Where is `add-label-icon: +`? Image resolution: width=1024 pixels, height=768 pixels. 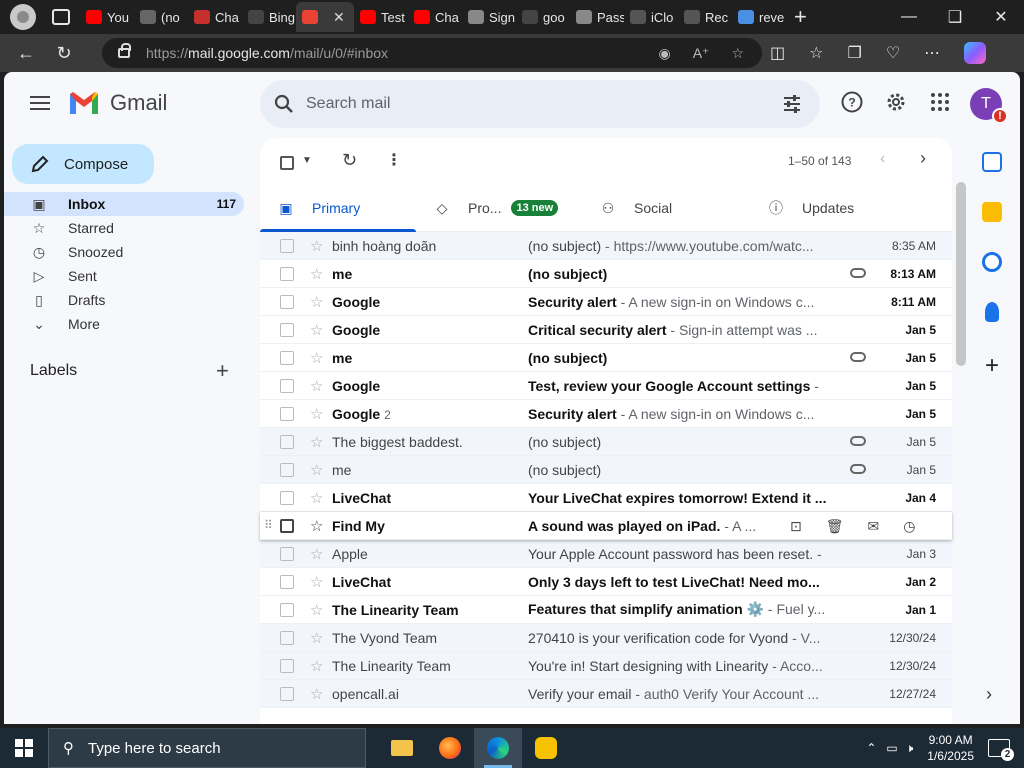
add-label-icon: + is located at coordinates (222, 371).